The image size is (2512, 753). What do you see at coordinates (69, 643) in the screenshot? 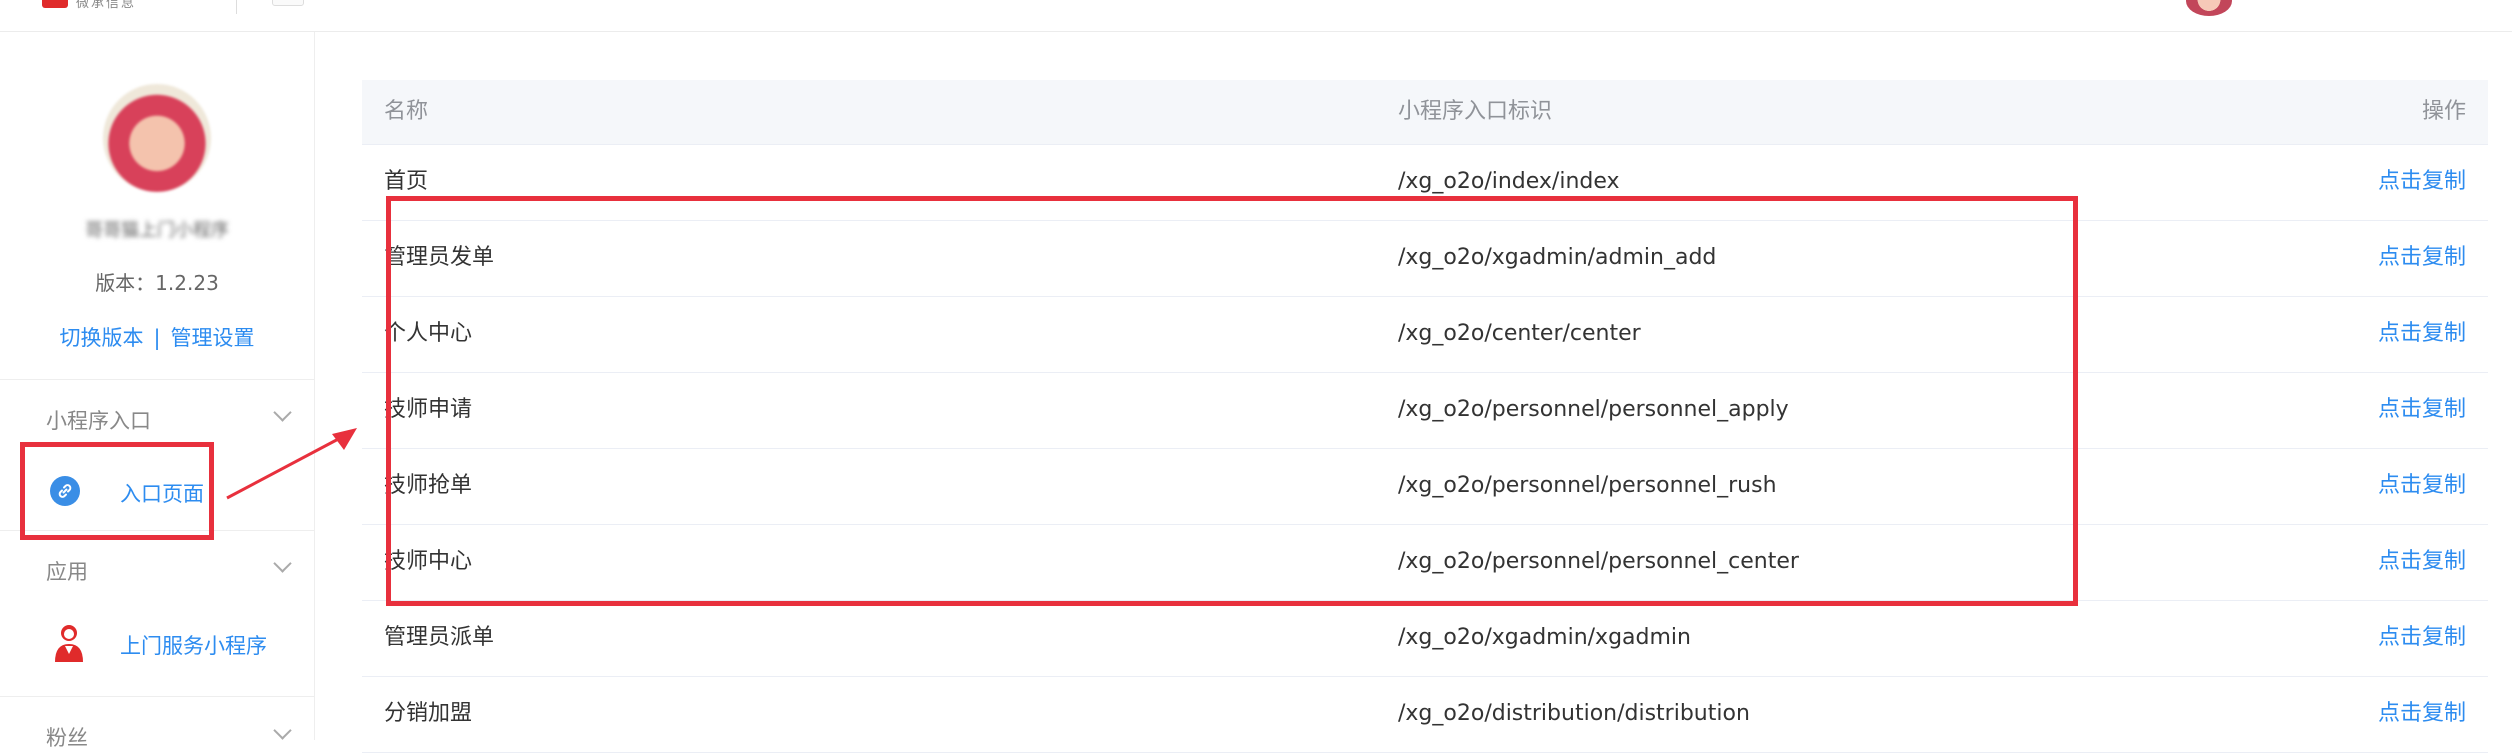
I see `person-icon` at bounding box center [69, 643].